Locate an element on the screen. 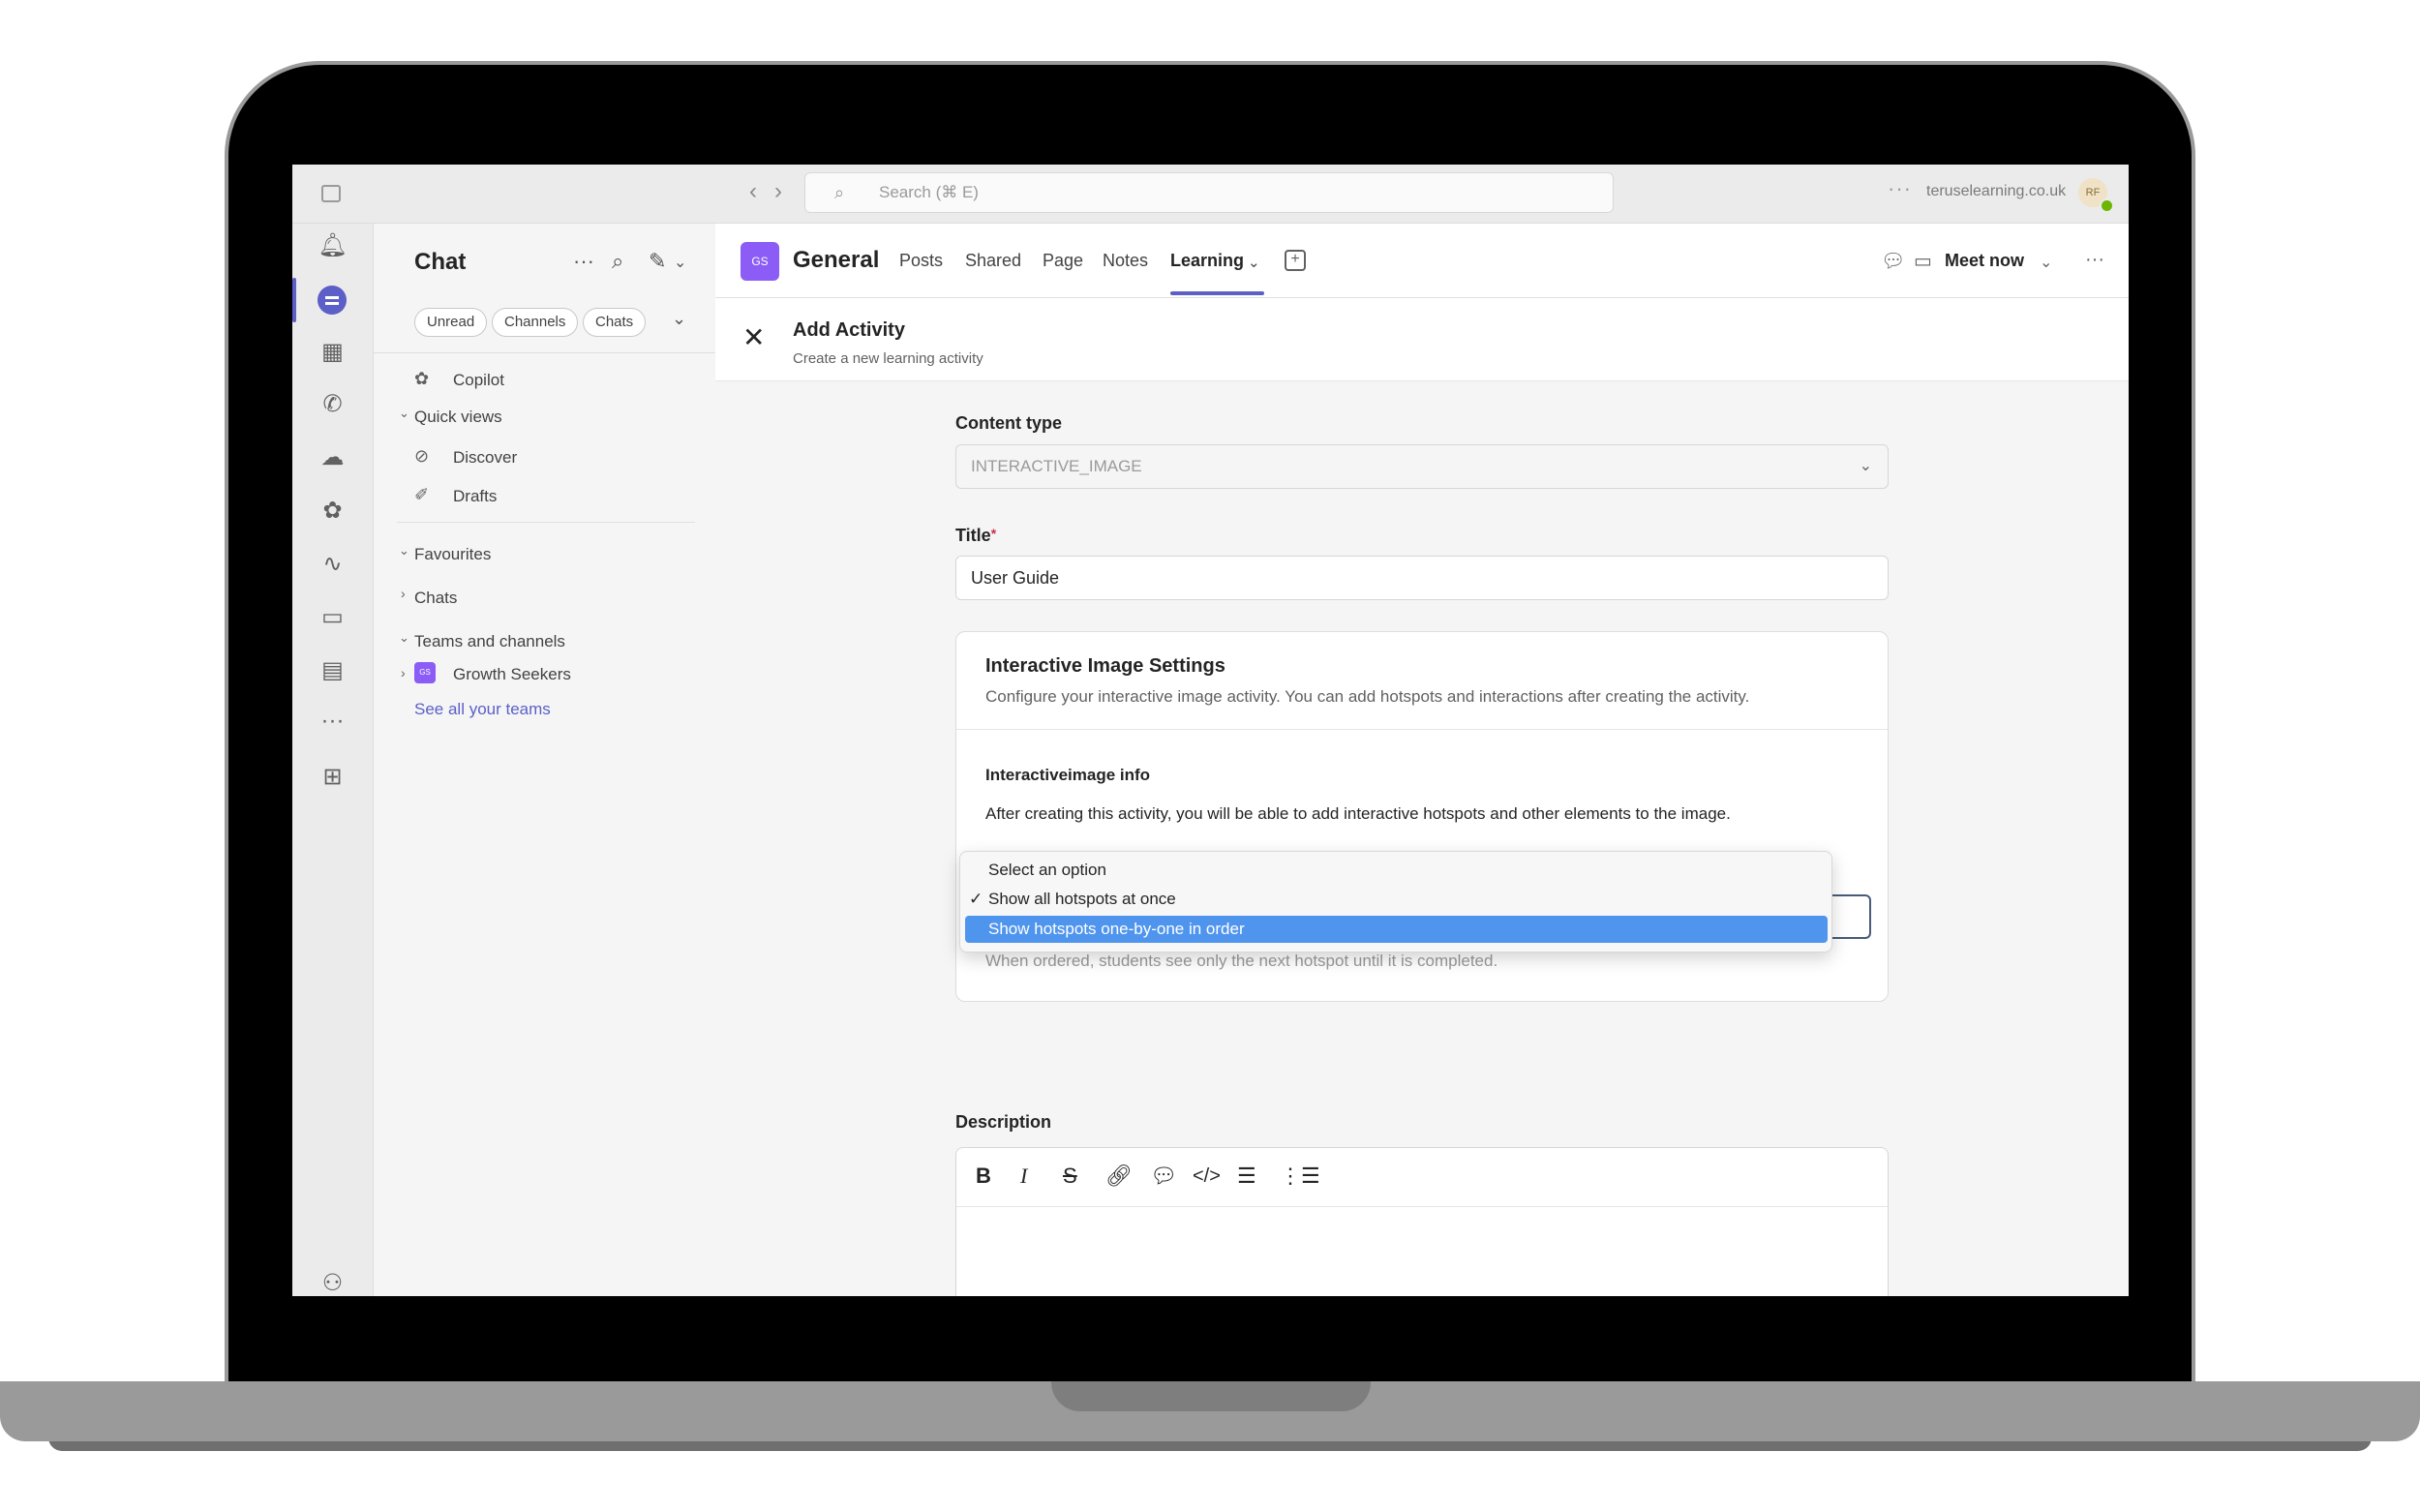 The height and width of the screenshot is (1512, 2420). description-label: Description is located at coordinates (1003, 1122).